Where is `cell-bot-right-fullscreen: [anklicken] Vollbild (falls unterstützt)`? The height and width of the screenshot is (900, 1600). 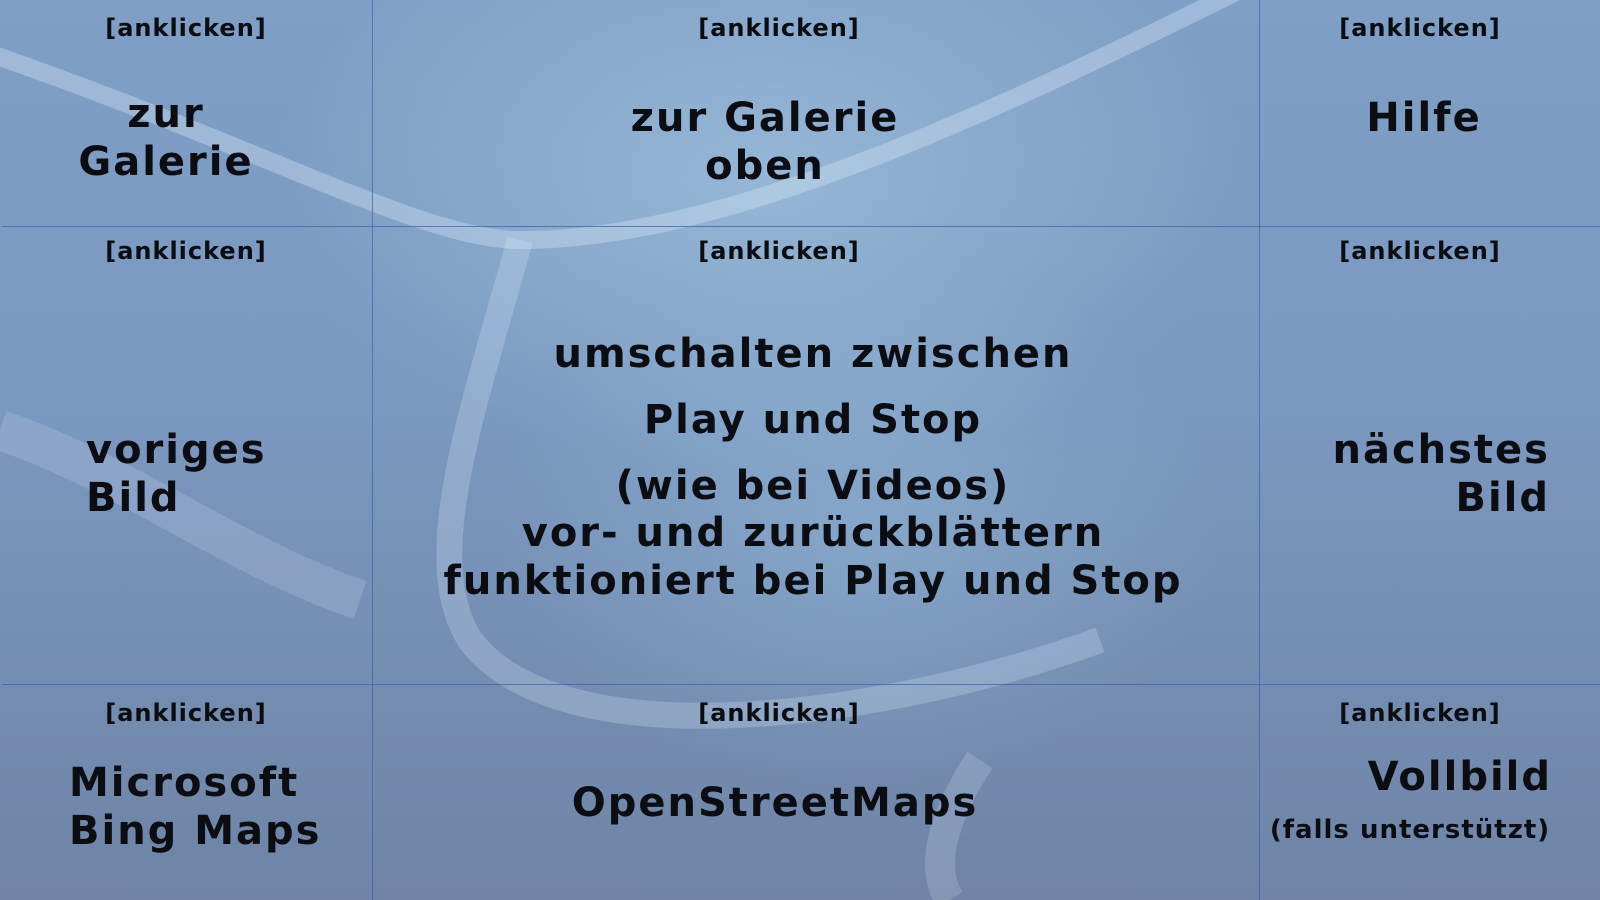
cell-bot-right-fullscreen: [anklicken] Vollbild (falls unterstützt) is located at coordinates (1430, 792).